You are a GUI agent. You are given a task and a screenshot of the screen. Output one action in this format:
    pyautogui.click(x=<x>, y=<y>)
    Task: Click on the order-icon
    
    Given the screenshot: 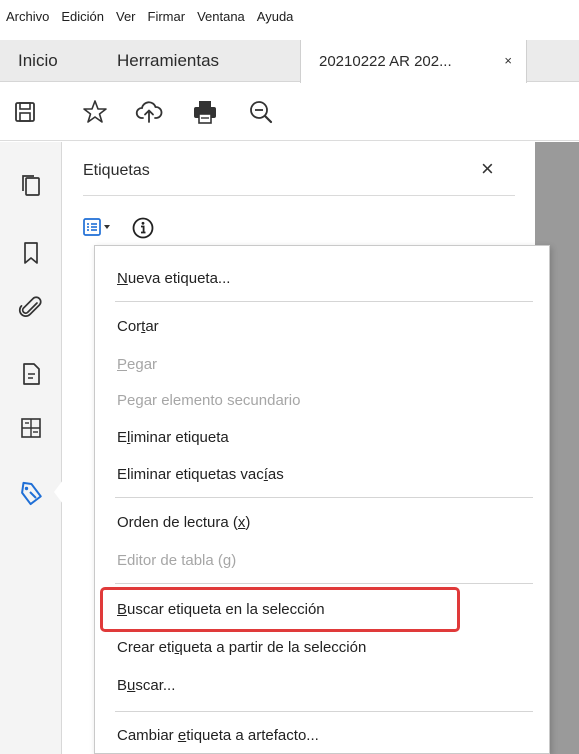 What is the action you would take?
    pyautogui.click(x=31, y=428)
    